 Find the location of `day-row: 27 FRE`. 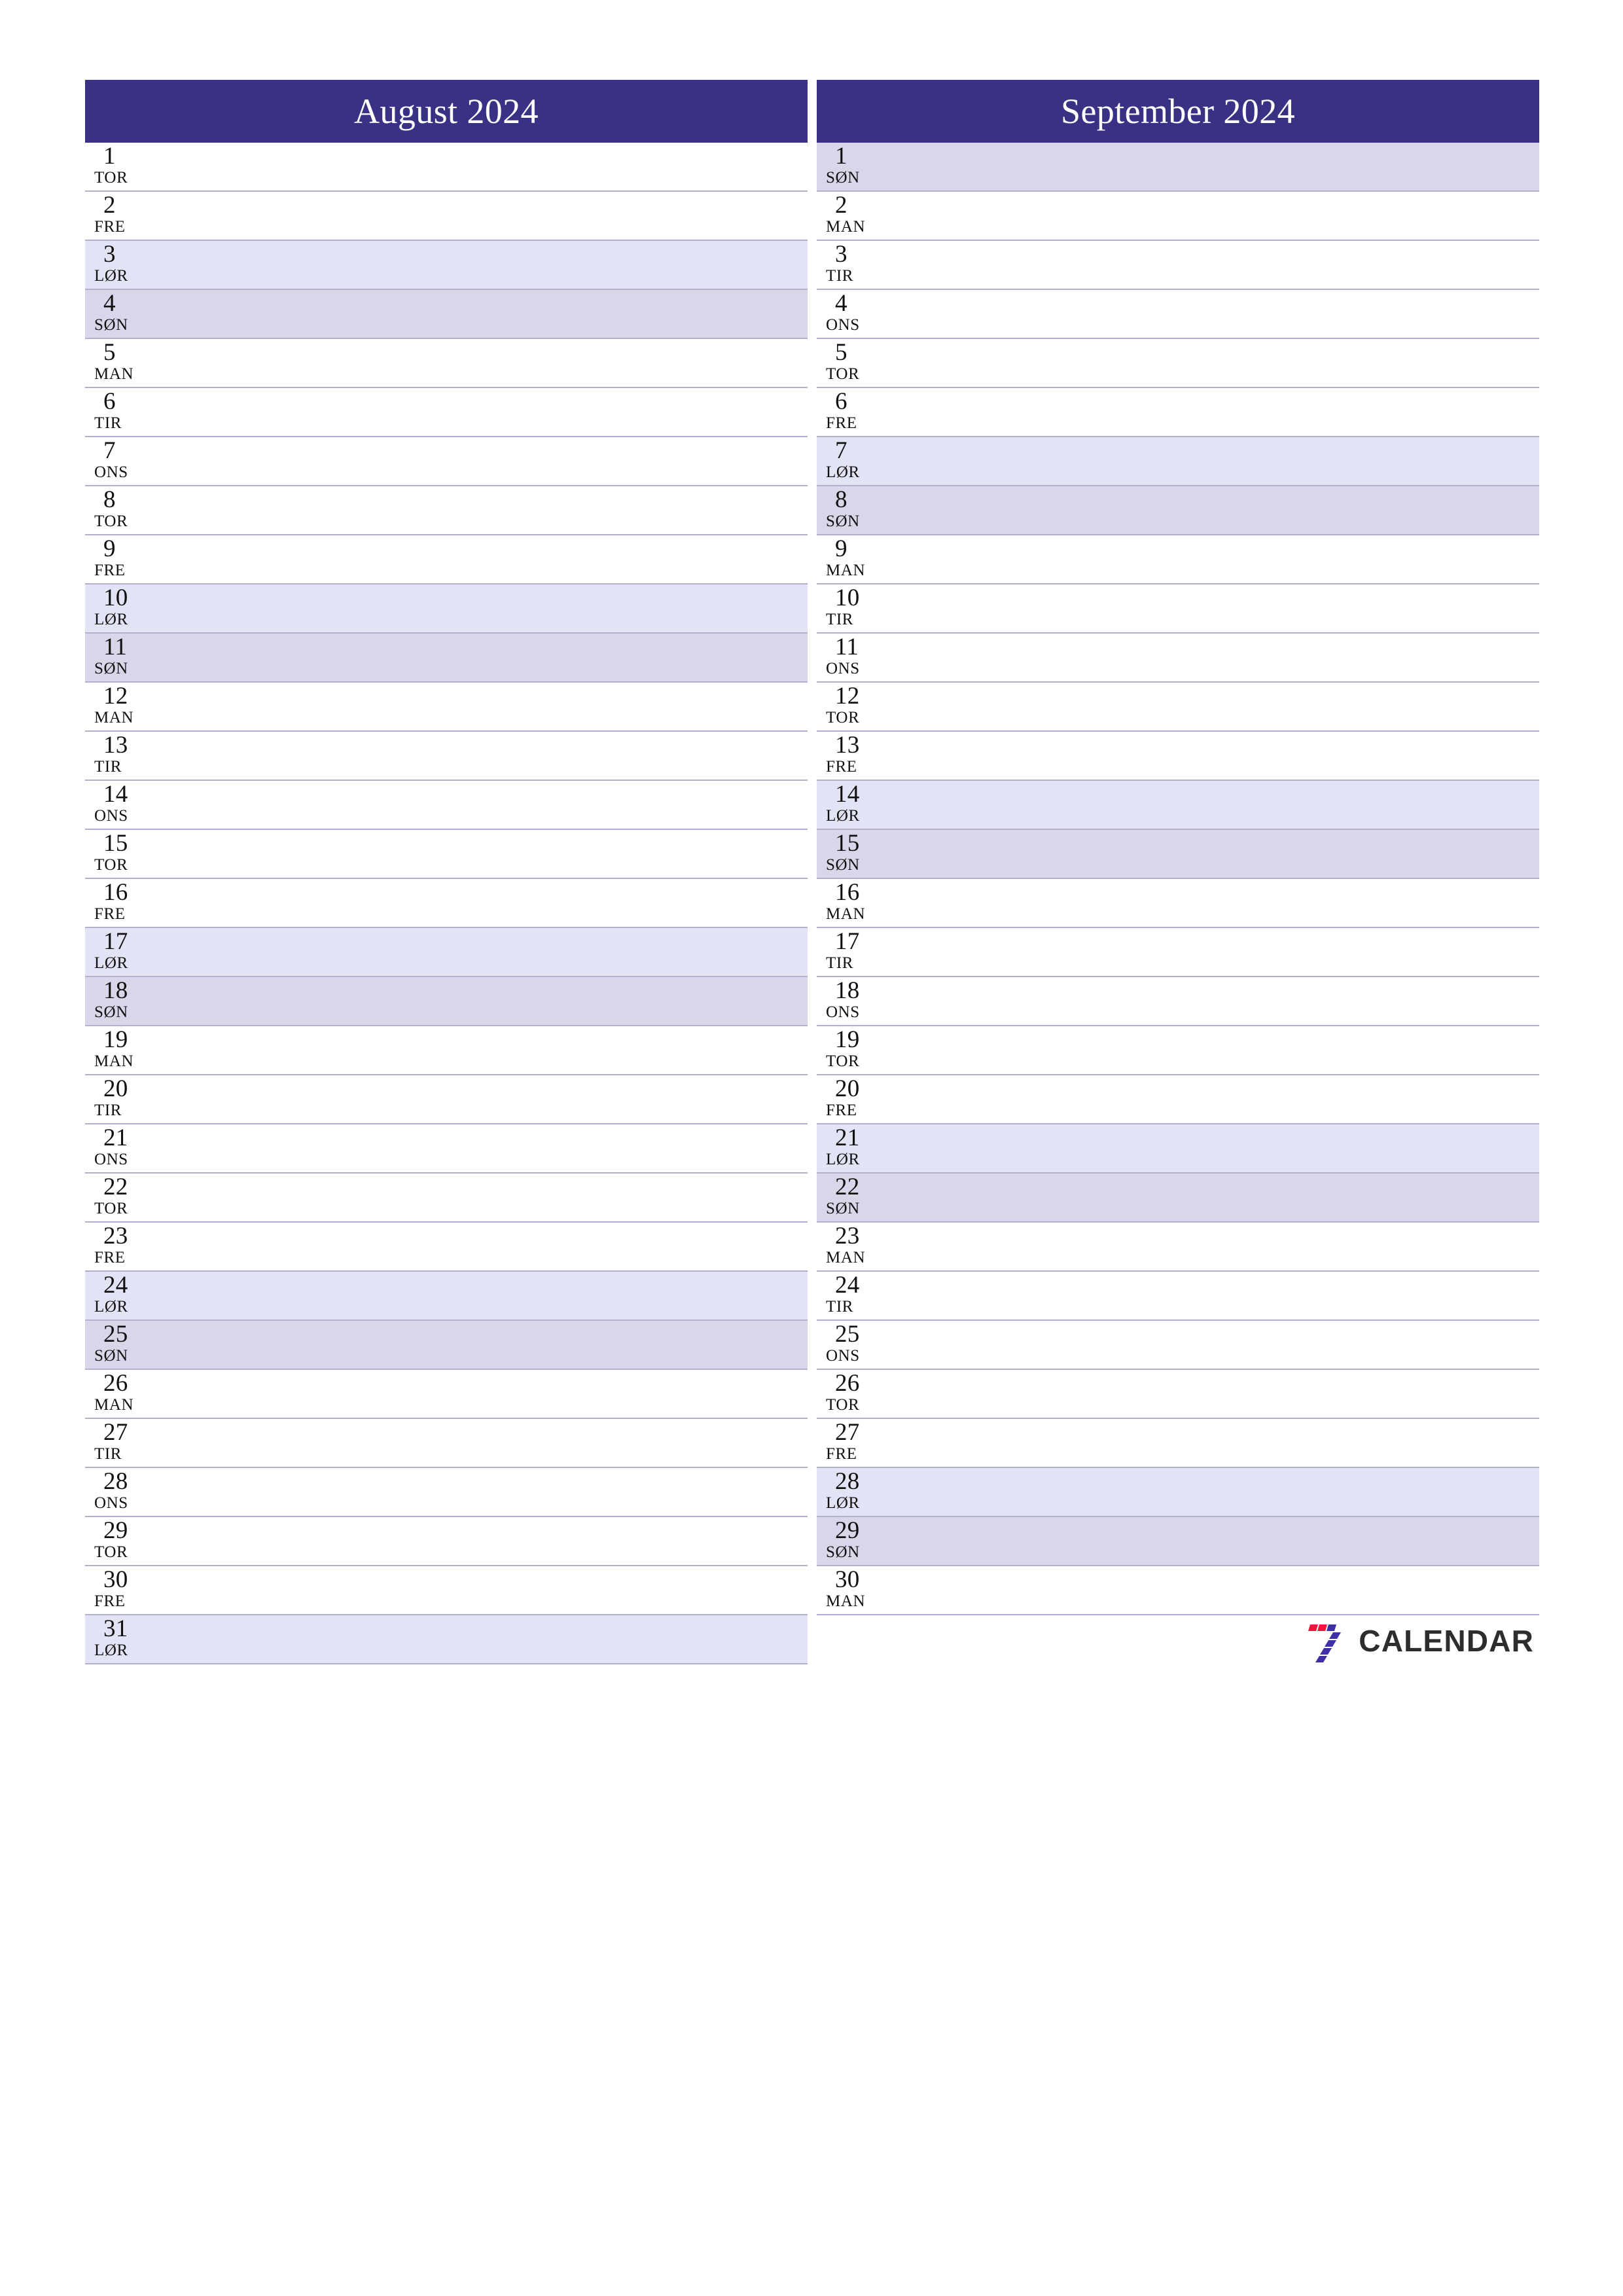

day-row: 27 FRE is located at coordinates (1178, 1443).